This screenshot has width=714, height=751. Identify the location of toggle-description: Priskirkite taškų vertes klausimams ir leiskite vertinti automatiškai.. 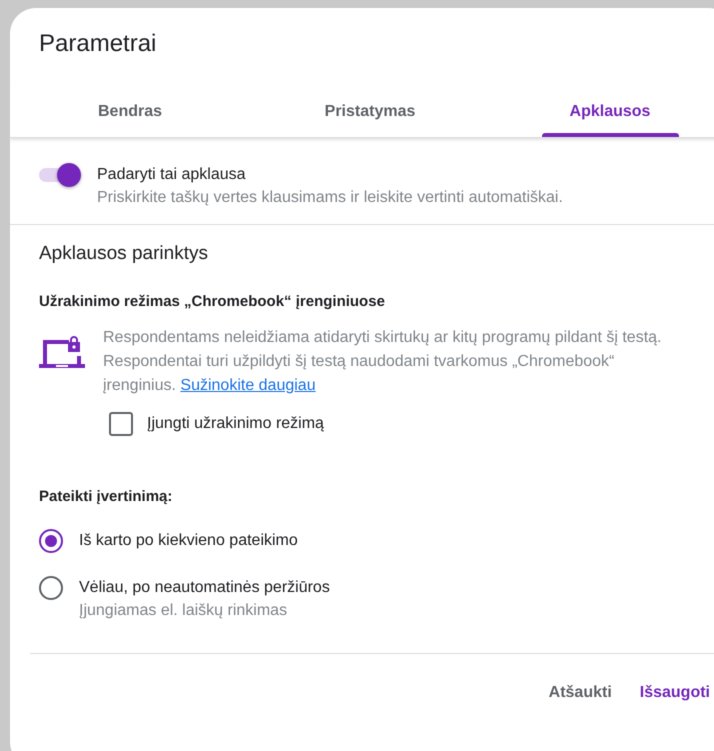
(330, 198).